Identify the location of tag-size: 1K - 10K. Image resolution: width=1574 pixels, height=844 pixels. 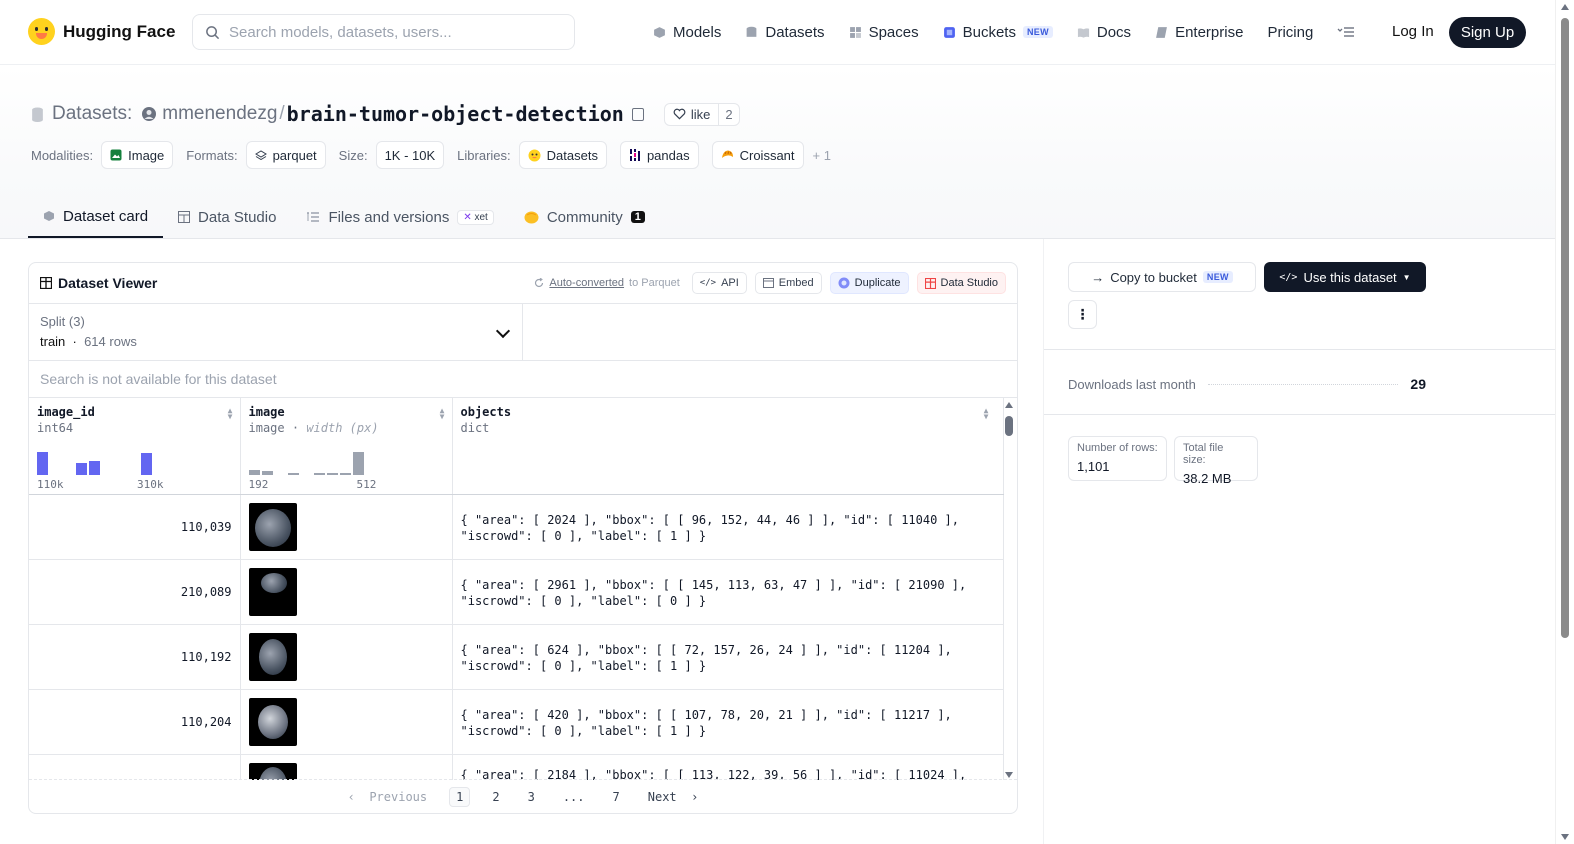
(410, 155).